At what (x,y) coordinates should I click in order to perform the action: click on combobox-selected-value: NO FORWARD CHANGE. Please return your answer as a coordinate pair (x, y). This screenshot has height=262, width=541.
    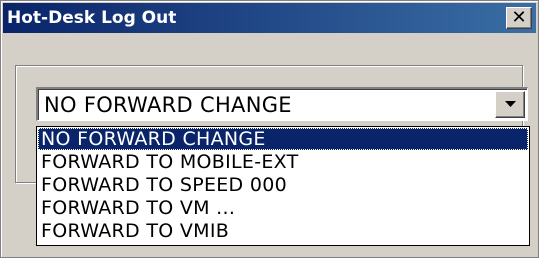
    Looking at the image, I should click on (168, 105).